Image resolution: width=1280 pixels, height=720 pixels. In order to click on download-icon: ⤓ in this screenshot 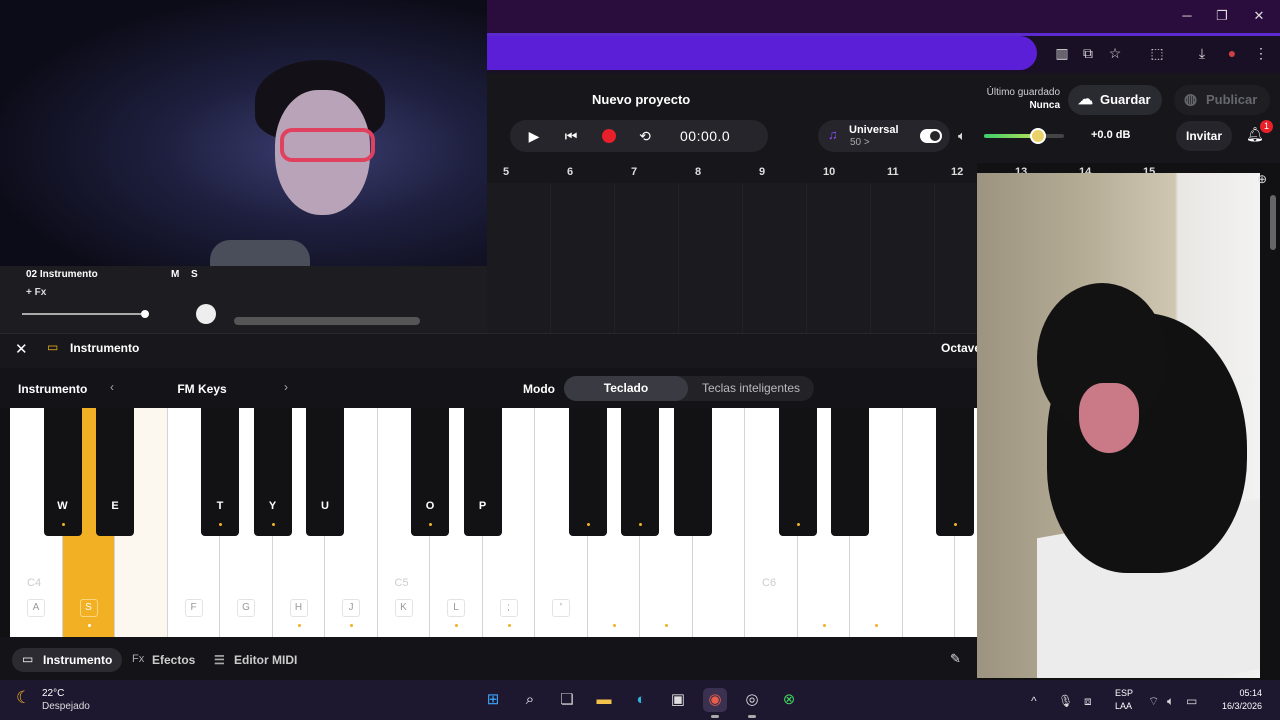, I will do `click(1202, 53)`.